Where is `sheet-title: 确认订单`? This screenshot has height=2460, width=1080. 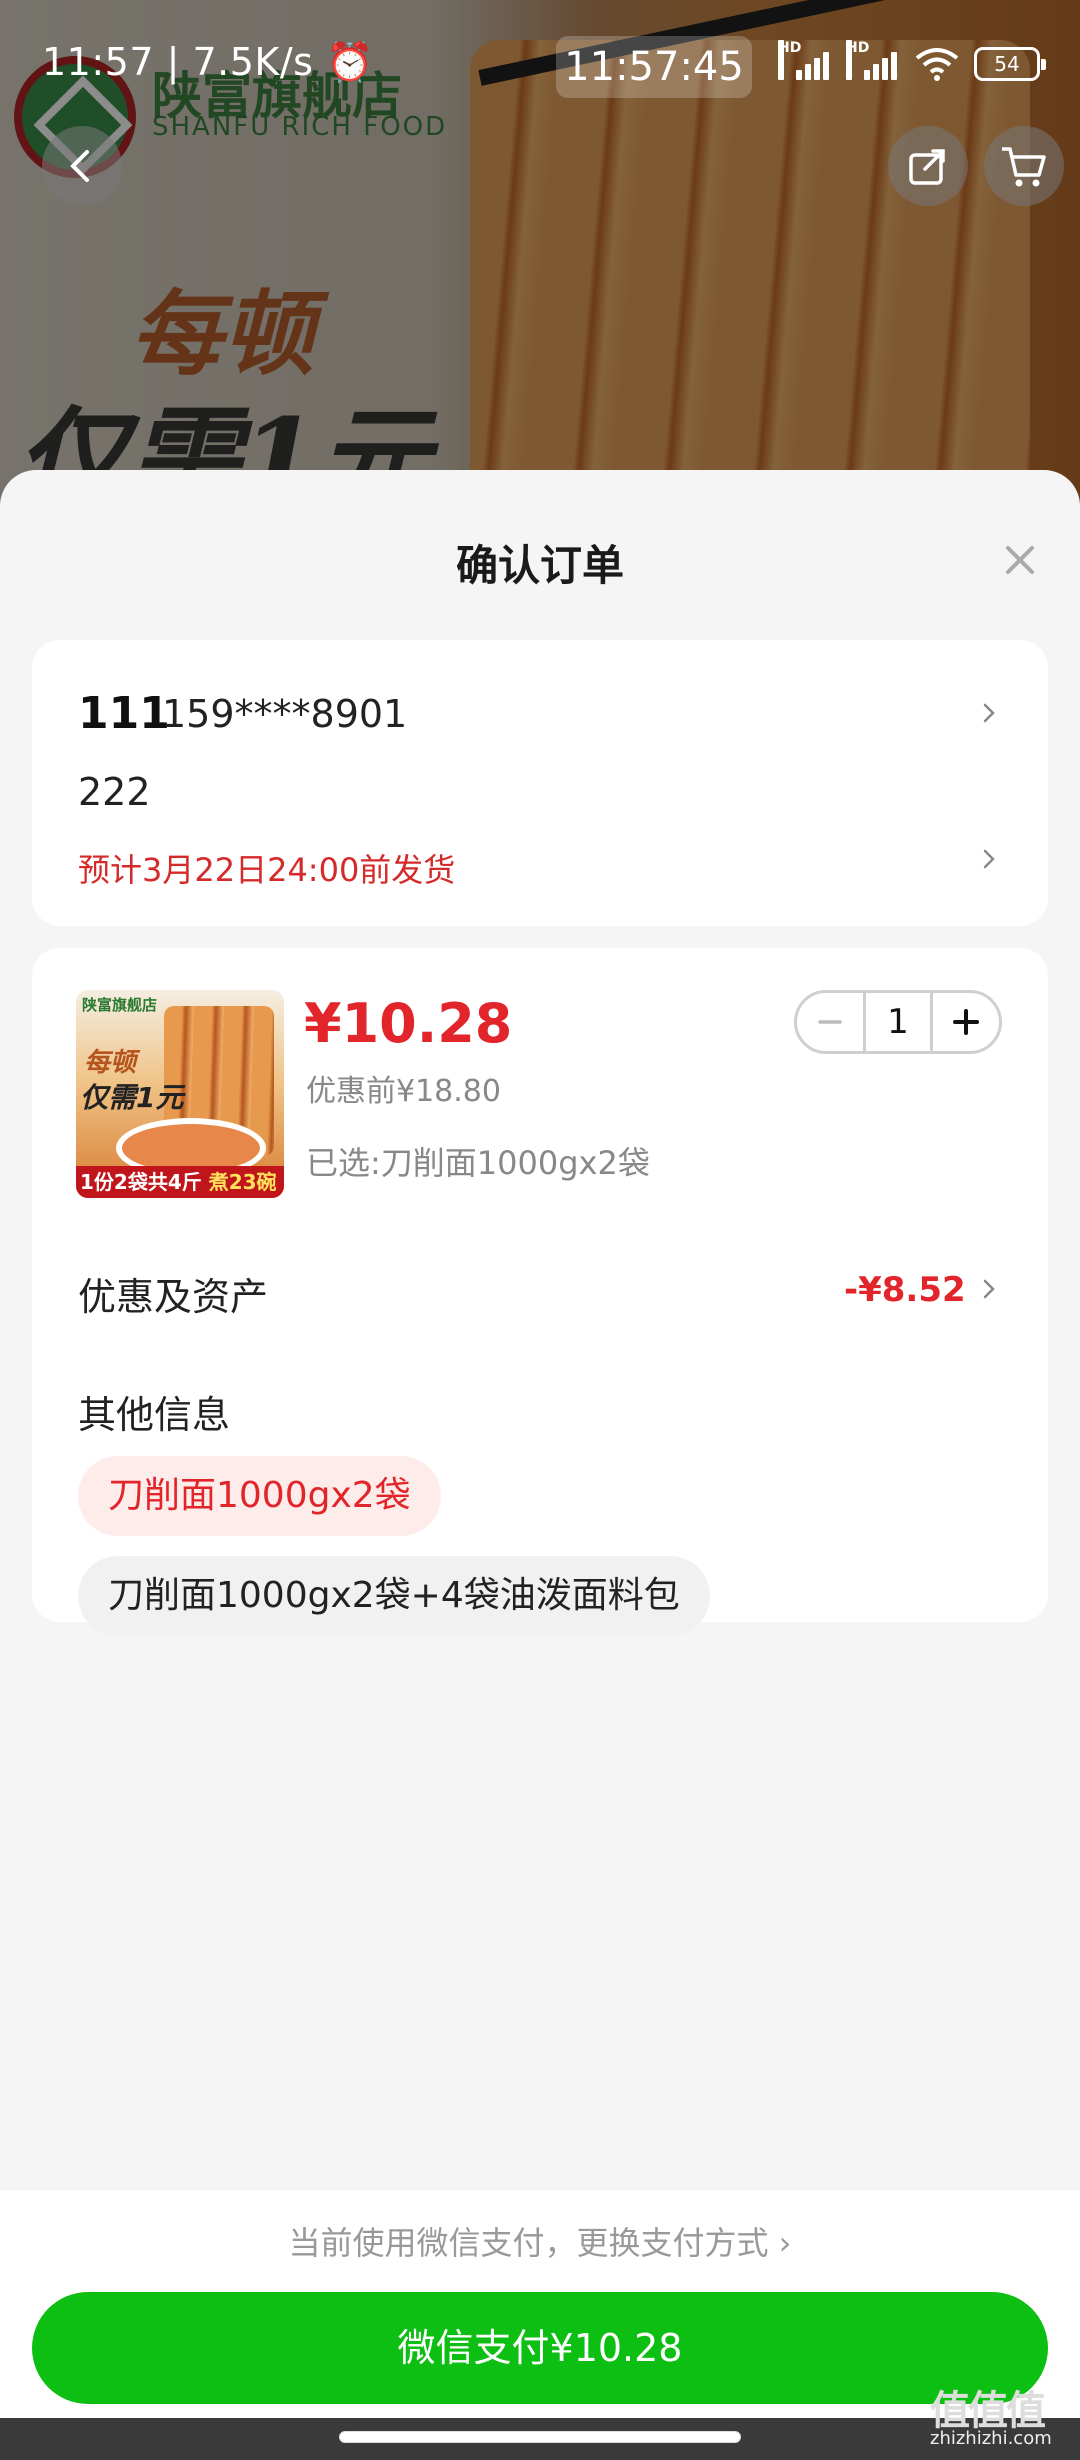 sheet-title: 确认订单 is located at coordinates (539, 565).